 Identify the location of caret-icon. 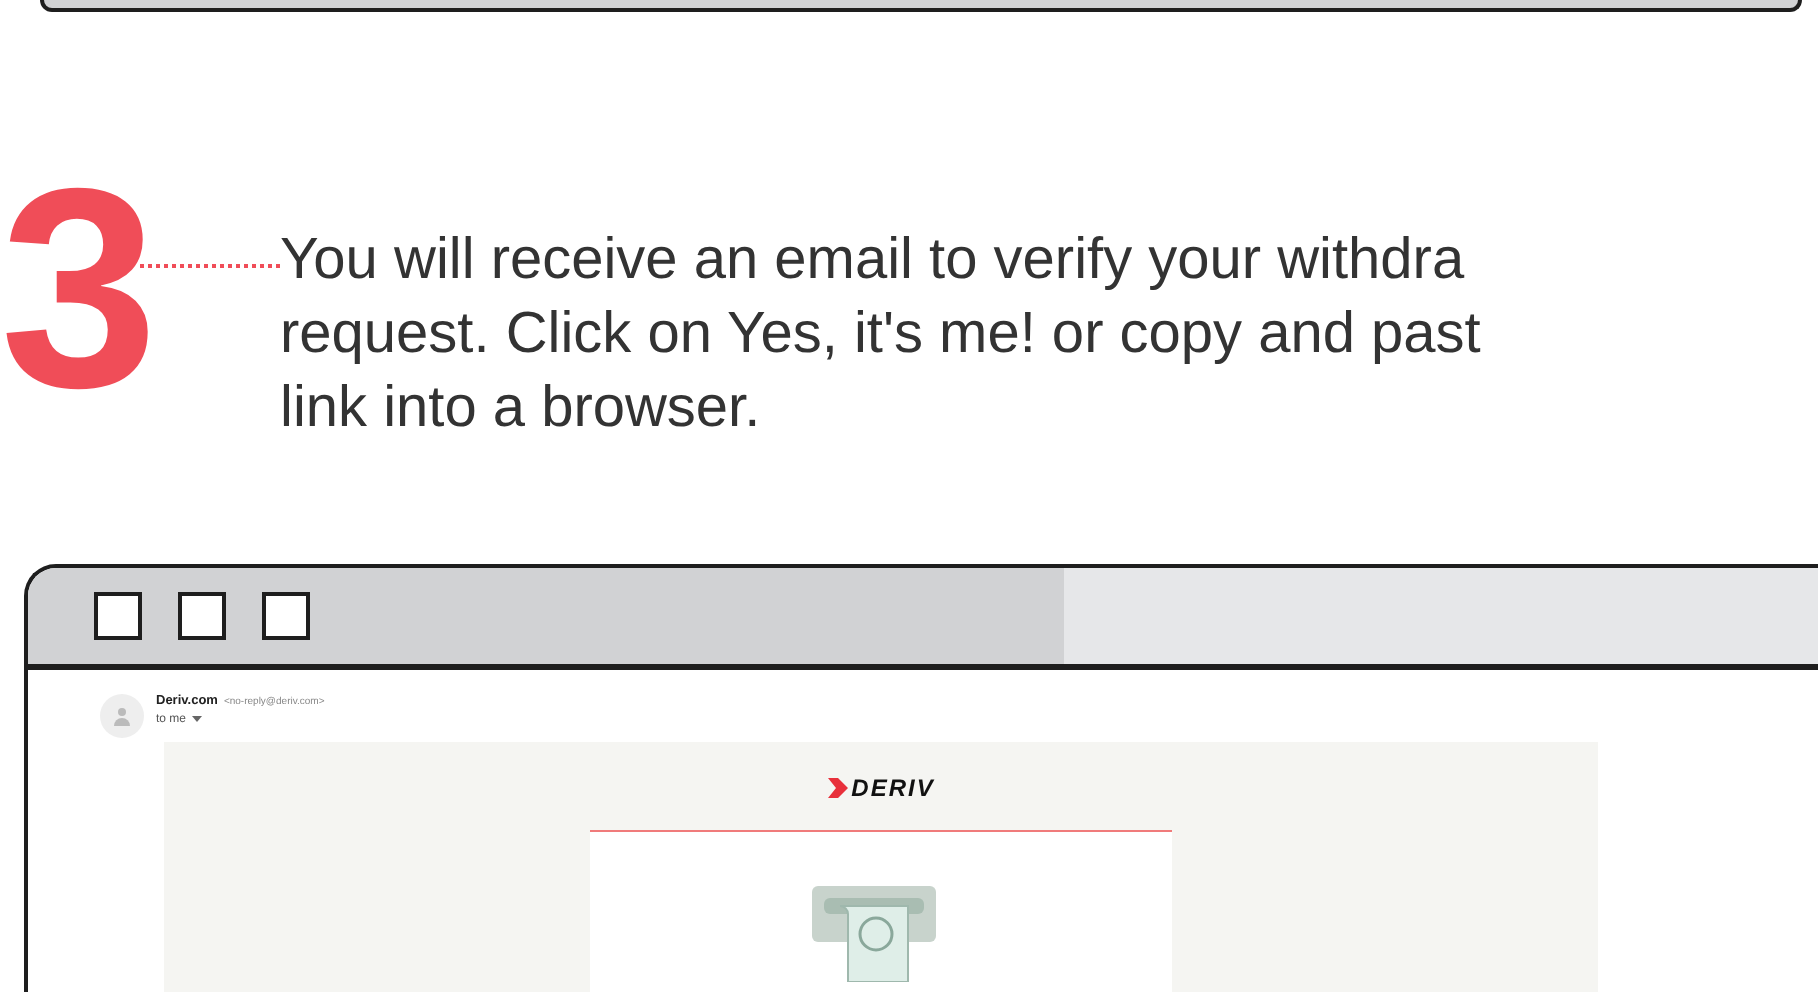
(197, 719).